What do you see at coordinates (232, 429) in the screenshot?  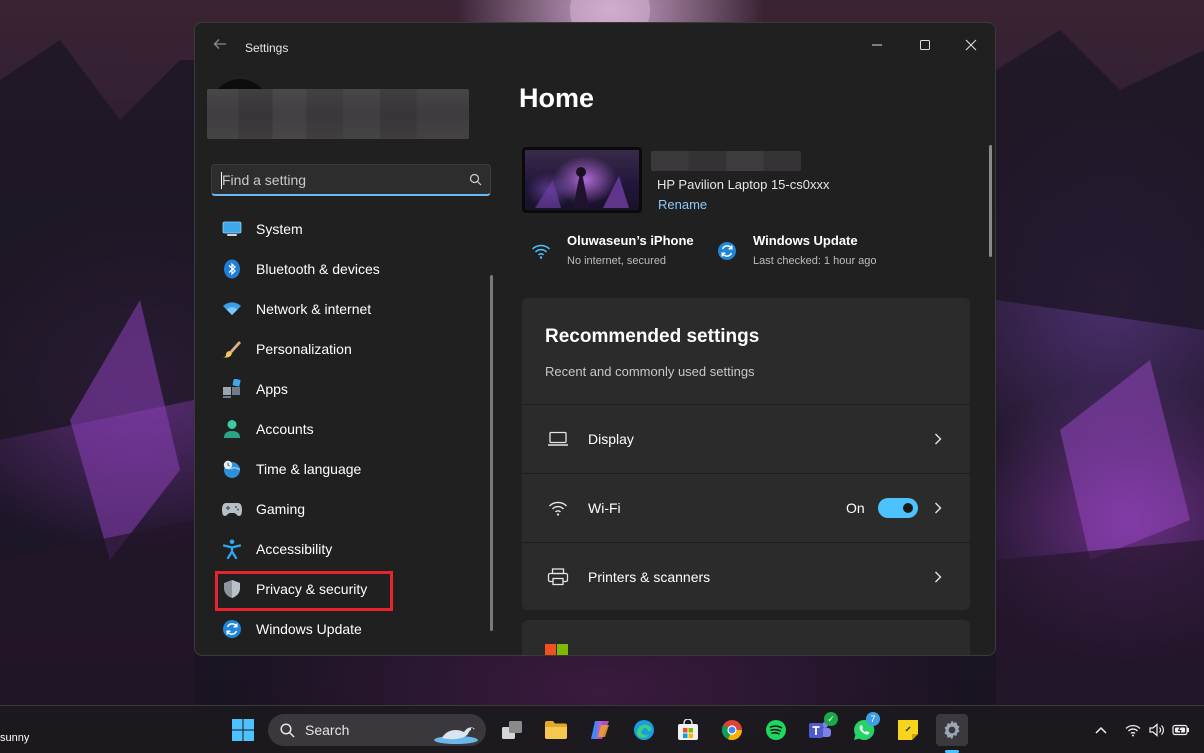 I see `account-icon` at bounding box center [232, 429].